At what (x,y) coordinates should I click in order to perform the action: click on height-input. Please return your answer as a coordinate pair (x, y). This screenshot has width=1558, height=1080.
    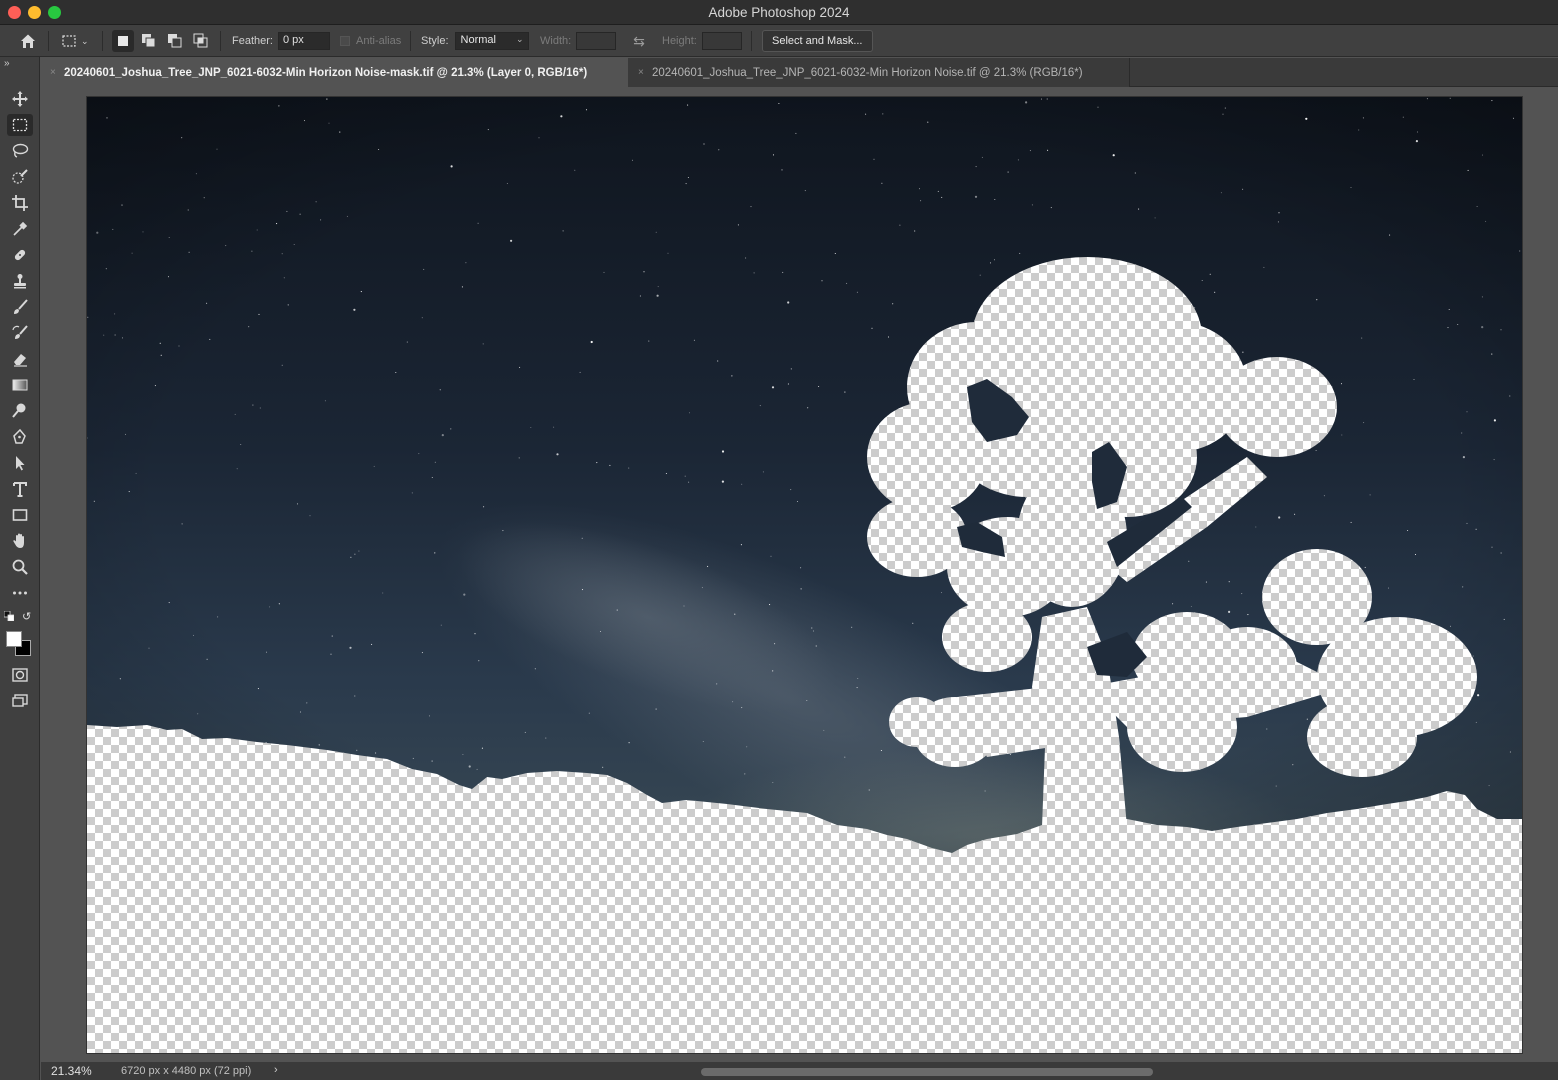
    Looking at the image, I should click on (721, 41).